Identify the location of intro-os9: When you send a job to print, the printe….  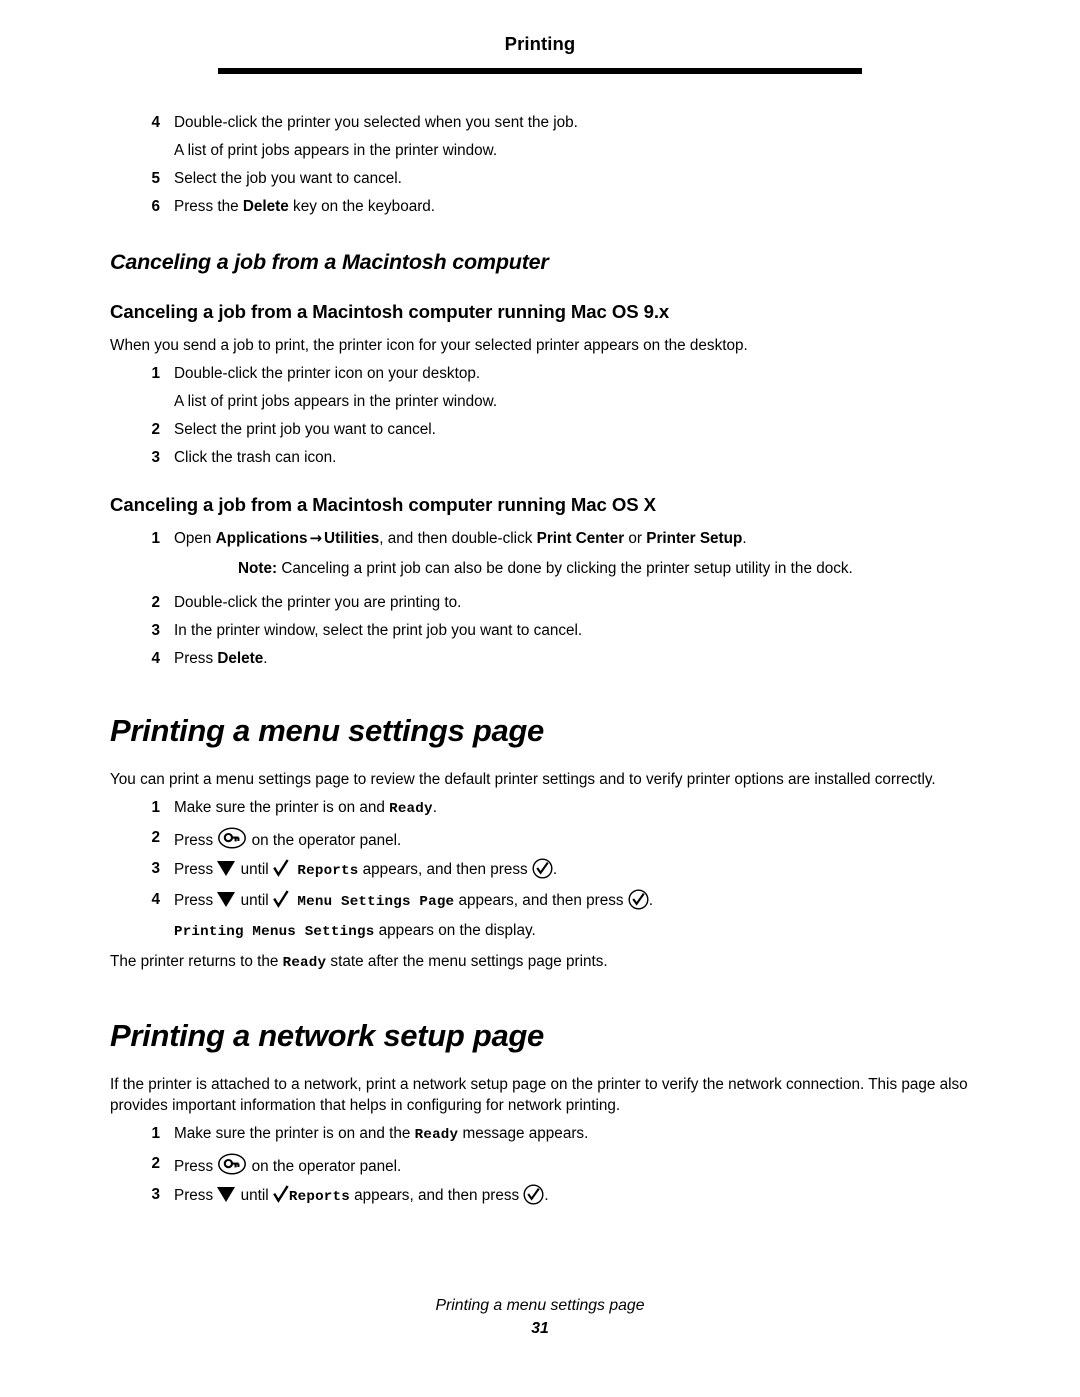
(429, 345).